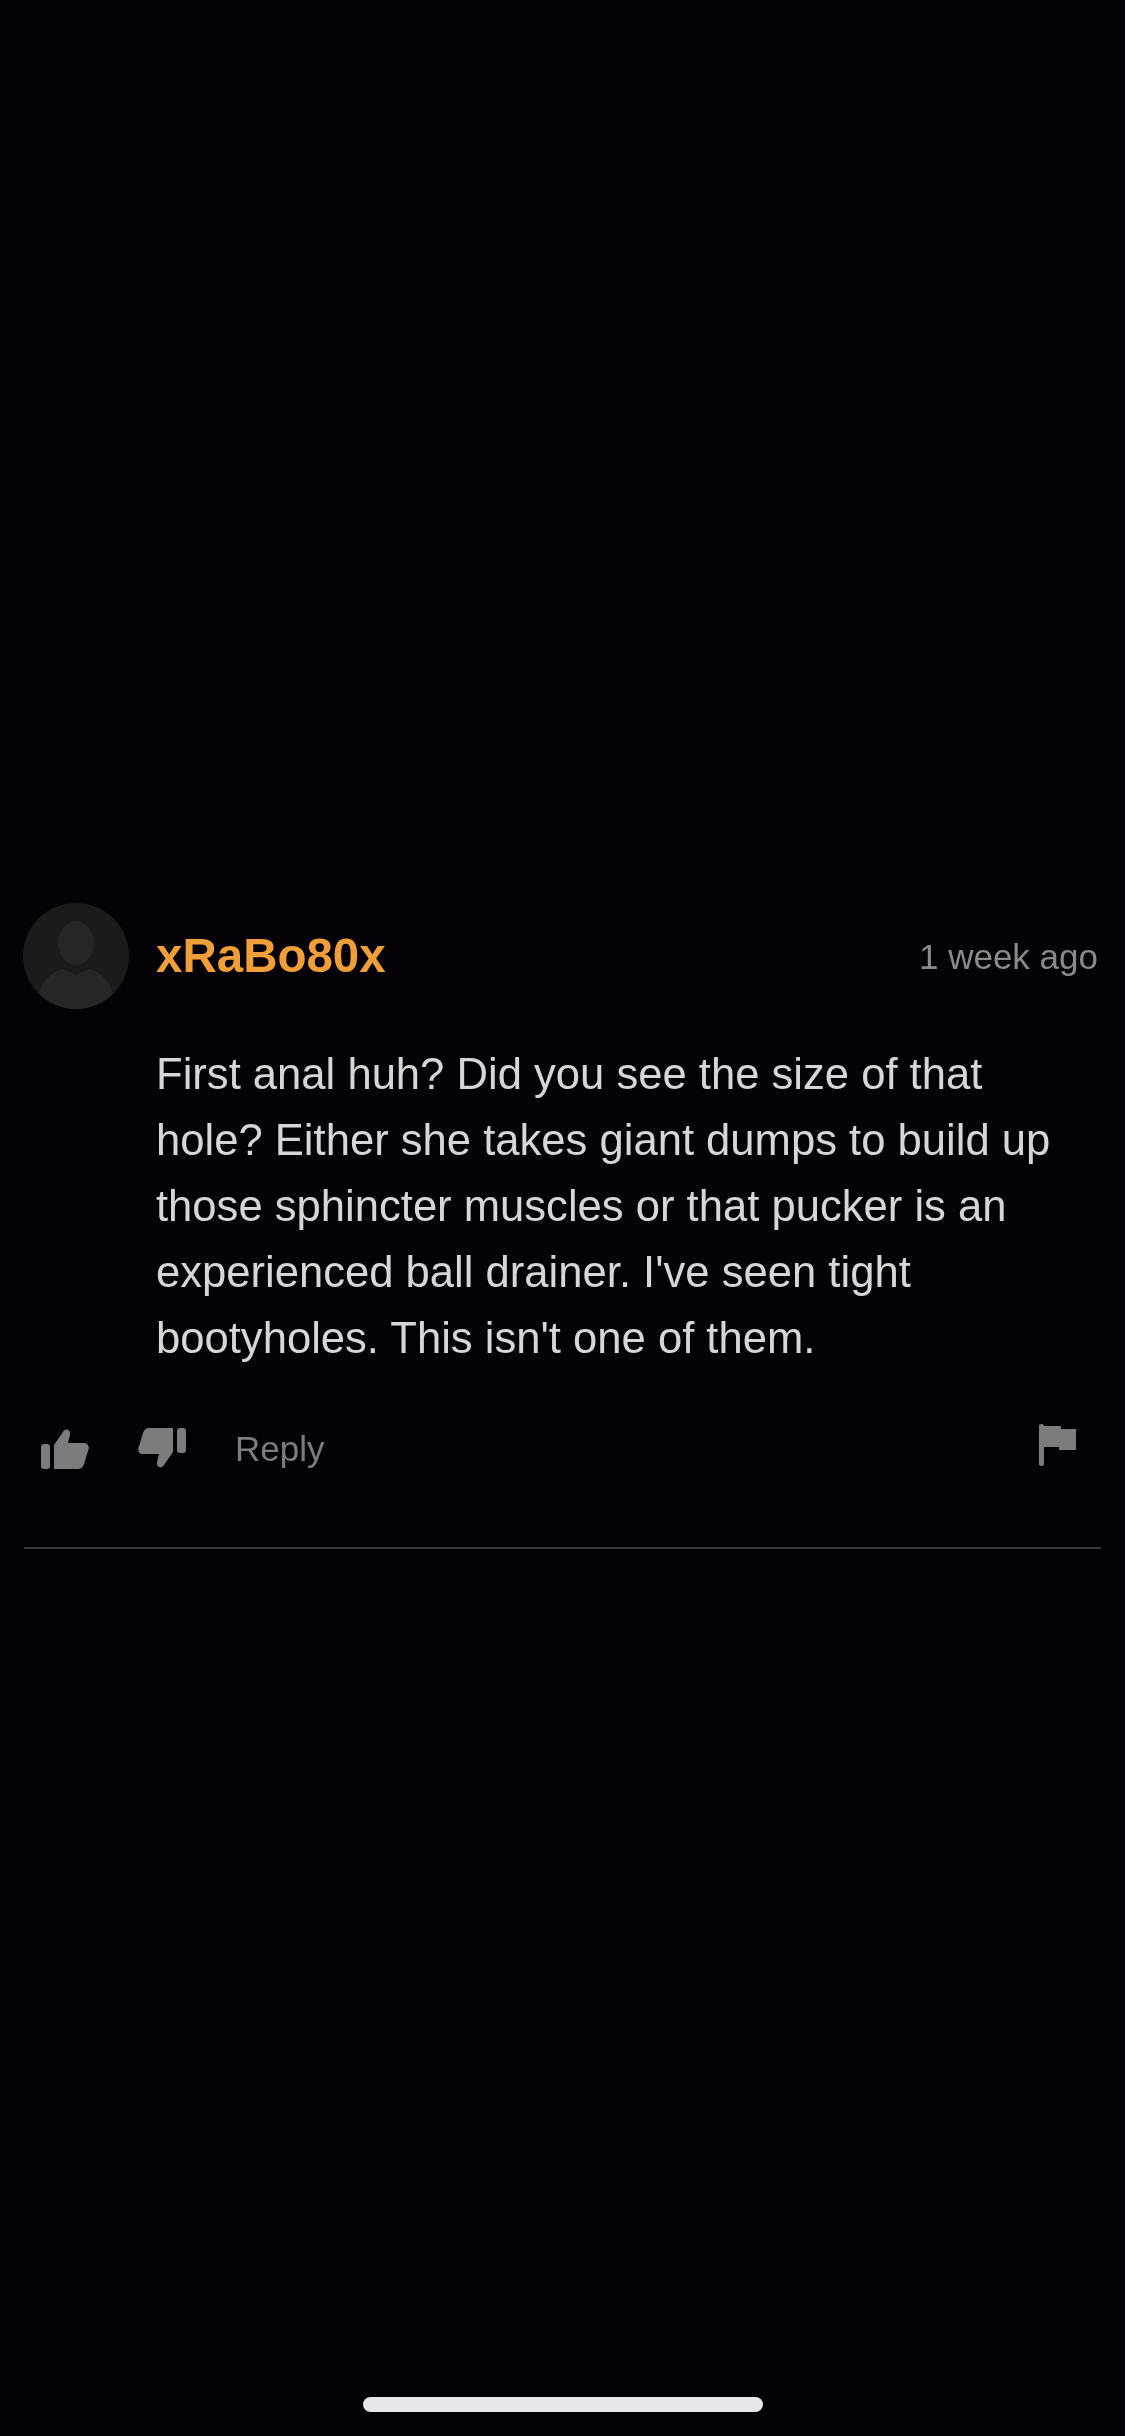 Image resolution: width=1125 pixels, height=2436 pixels. Describe the element at coordinates (162, 1448) in the screenshot. I see `thumbs-down-icon` at that location.